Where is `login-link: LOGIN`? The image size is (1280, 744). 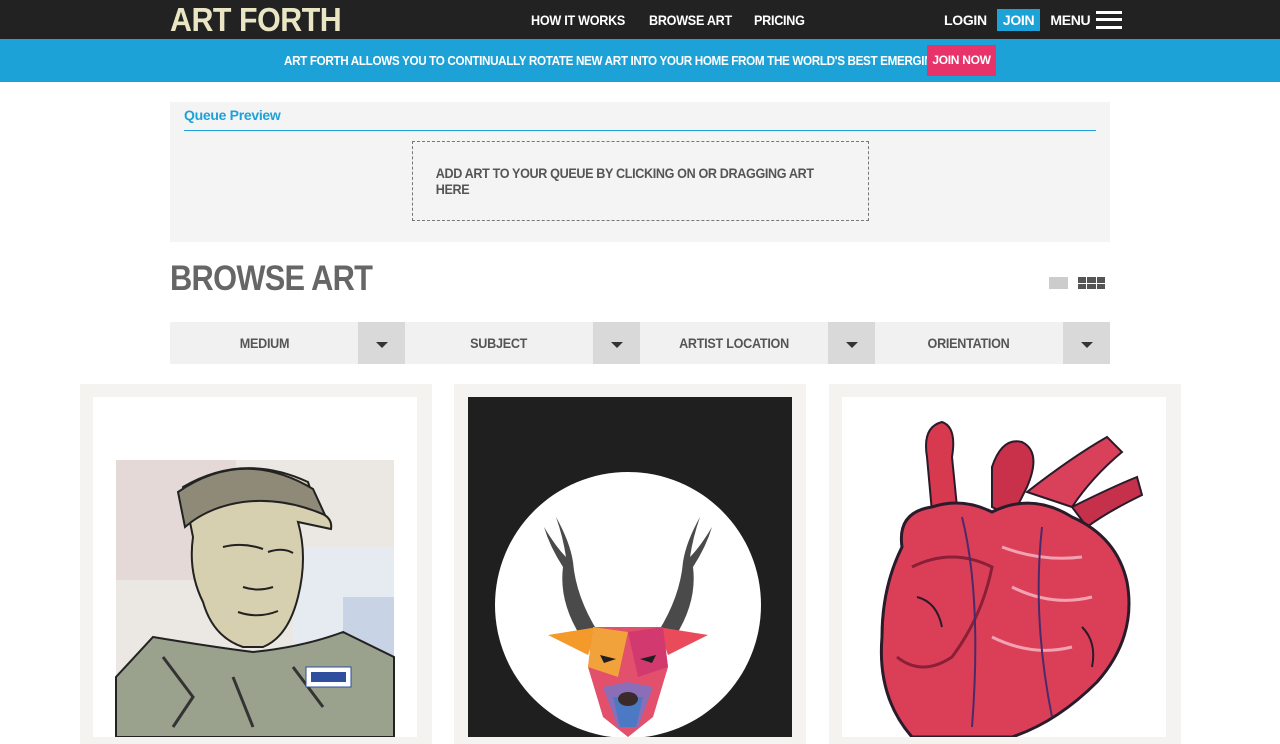 login-link: LOGIN is located at coordinates (965, 20).